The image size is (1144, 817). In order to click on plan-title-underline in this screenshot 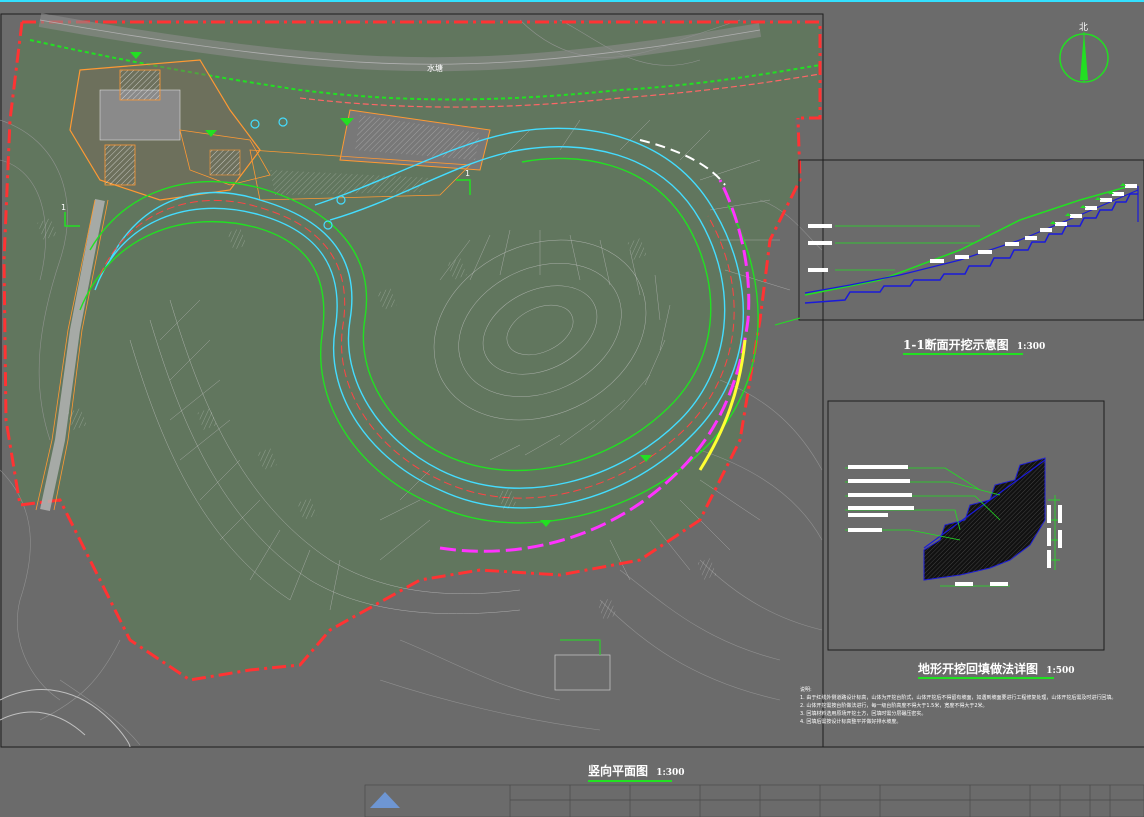, I will do `click(630, 781)`.